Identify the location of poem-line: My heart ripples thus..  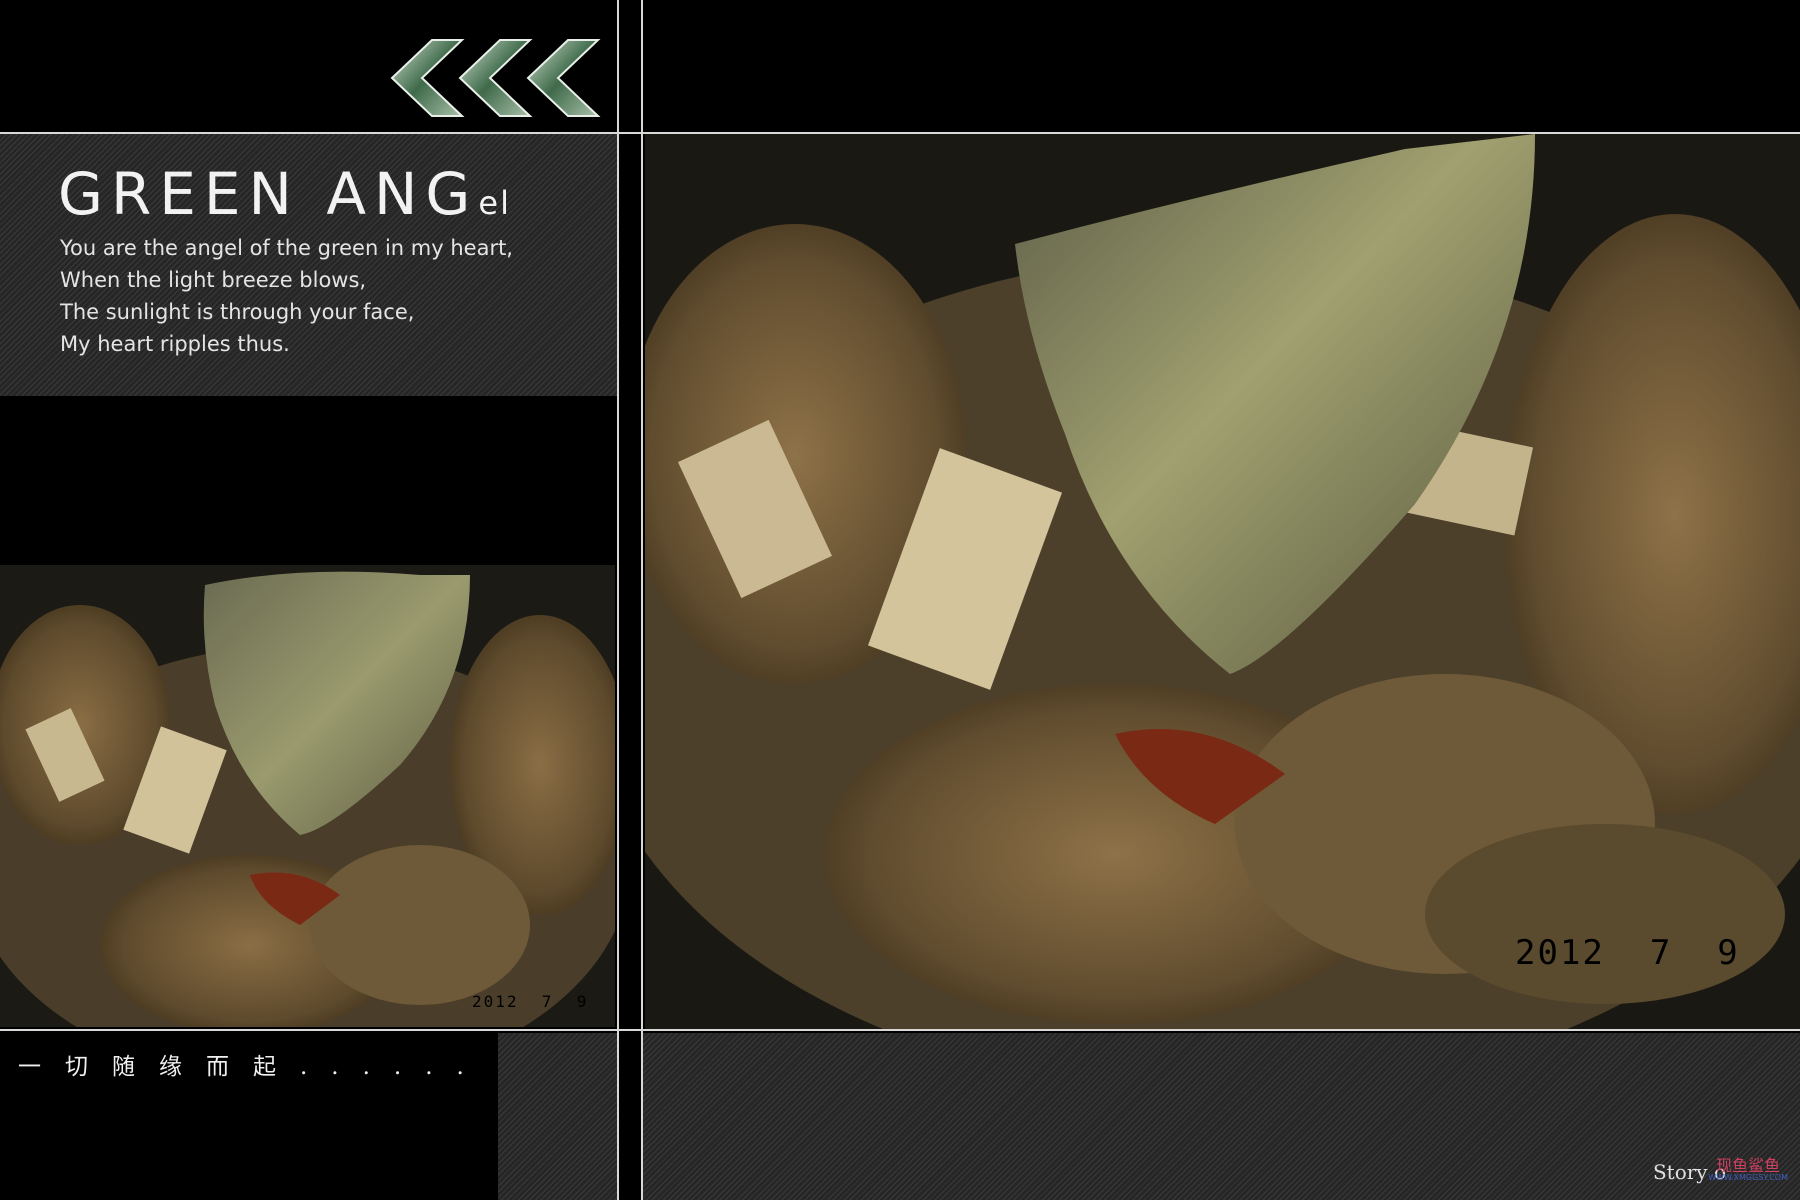
(175, 344).